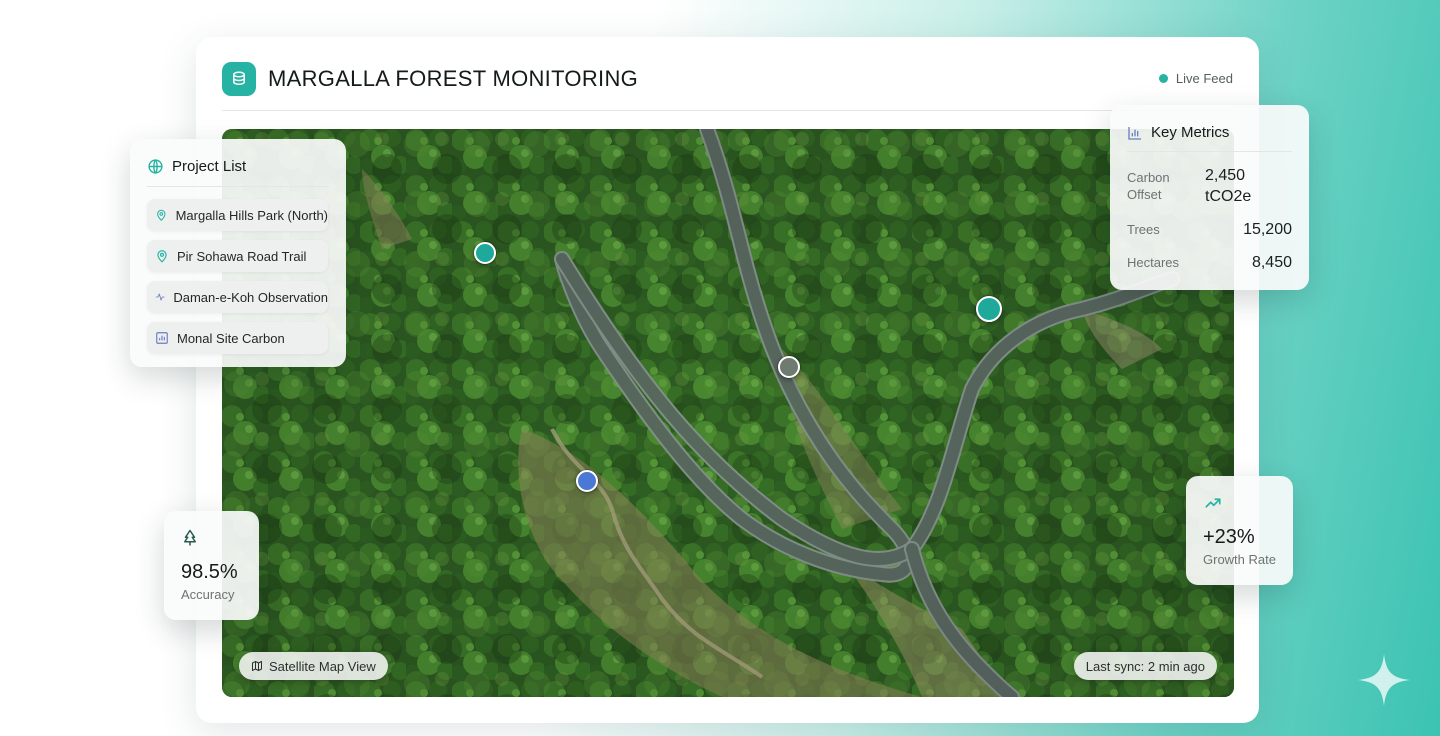 The height and width of the screenshot is (736, 1440). I want to click on project-item-daman-e-koh: Daman-e-Koh Observation, so click(237, 297).